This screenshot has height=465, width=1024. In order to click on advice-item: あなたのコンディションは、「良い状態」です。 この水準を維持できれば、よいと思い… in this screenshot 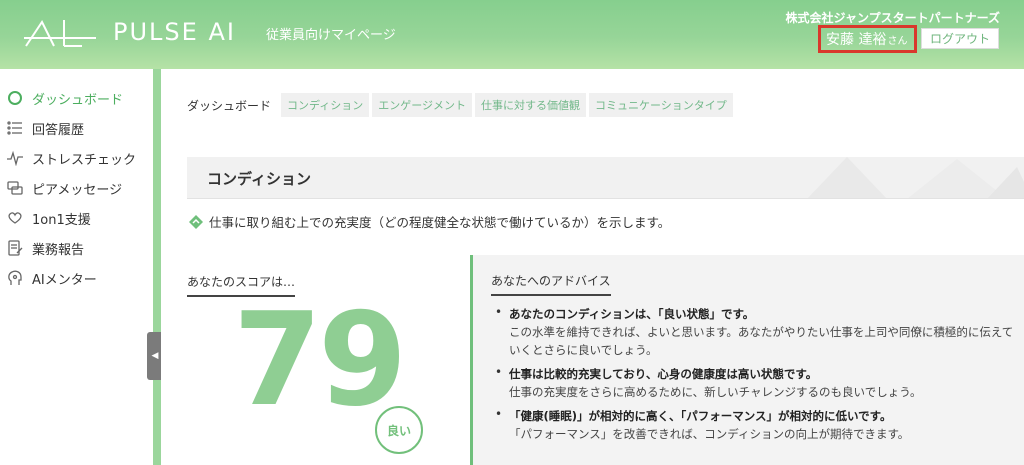, I will do `click(755, 332)`.